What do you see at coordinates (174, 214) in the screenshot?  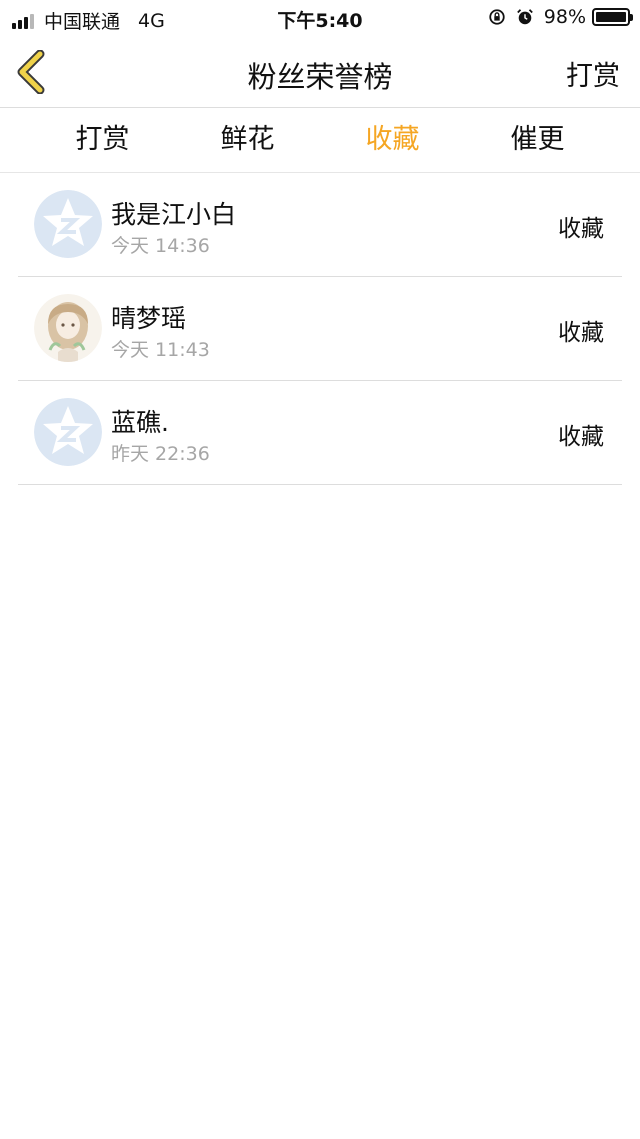 I see `fan-name: 我是江小白` at bounding box center [174, 214].